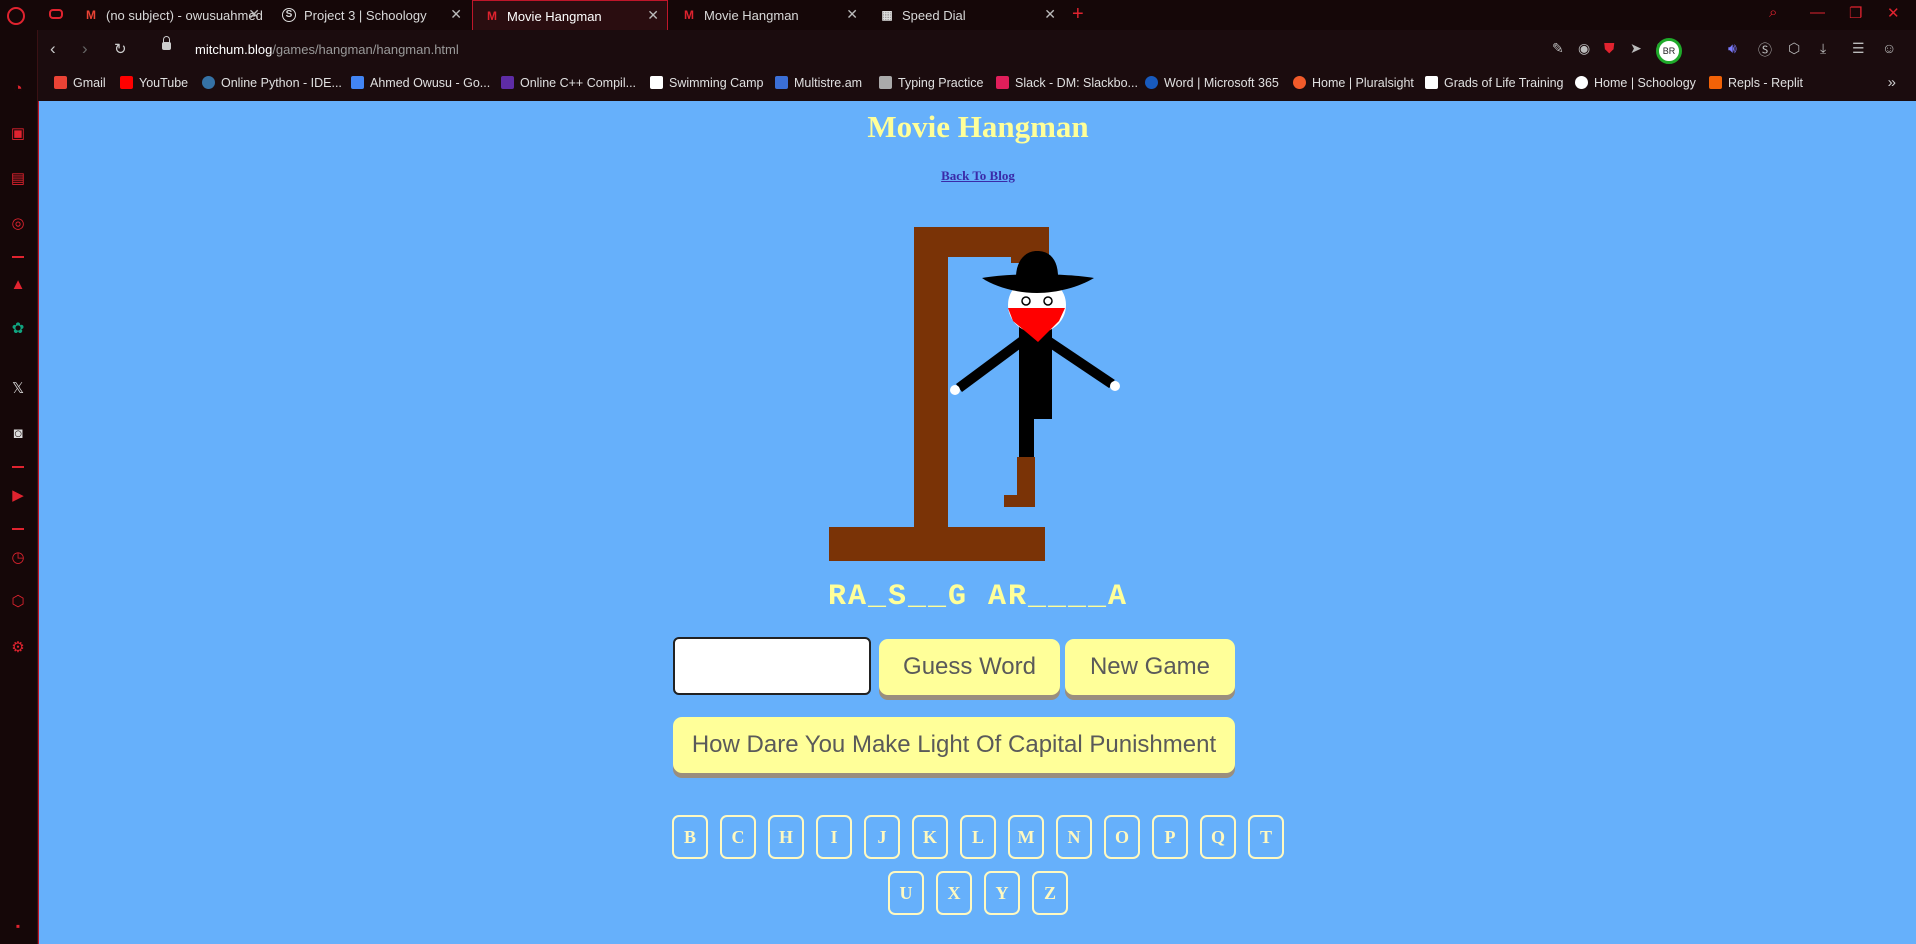 Image resolution: width=1916 pixels, height=944 pixels. I want to click on adblock-icon: ⛊, so click(1609, 48).